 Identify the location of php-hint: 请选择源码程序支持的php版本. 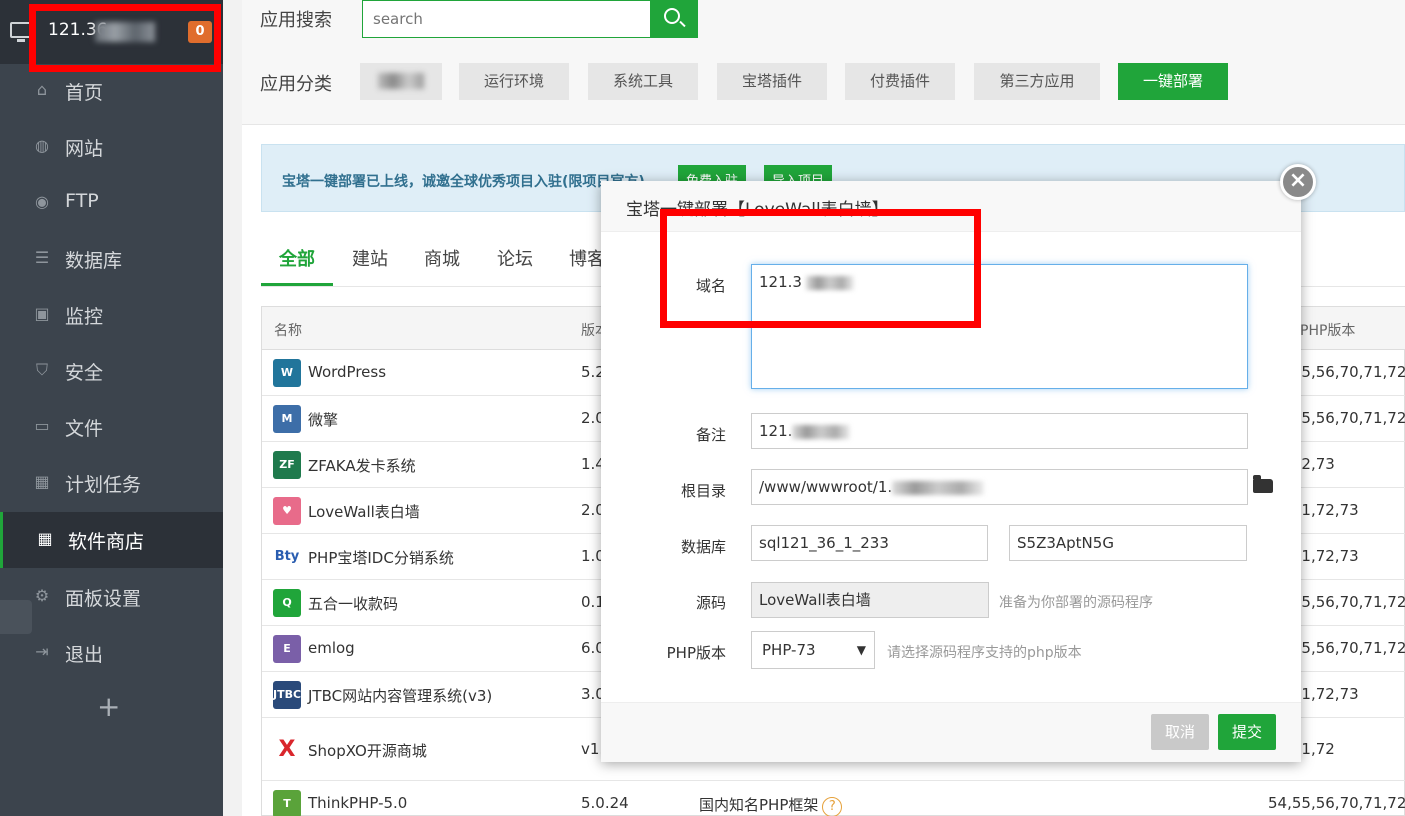
(984, 653).